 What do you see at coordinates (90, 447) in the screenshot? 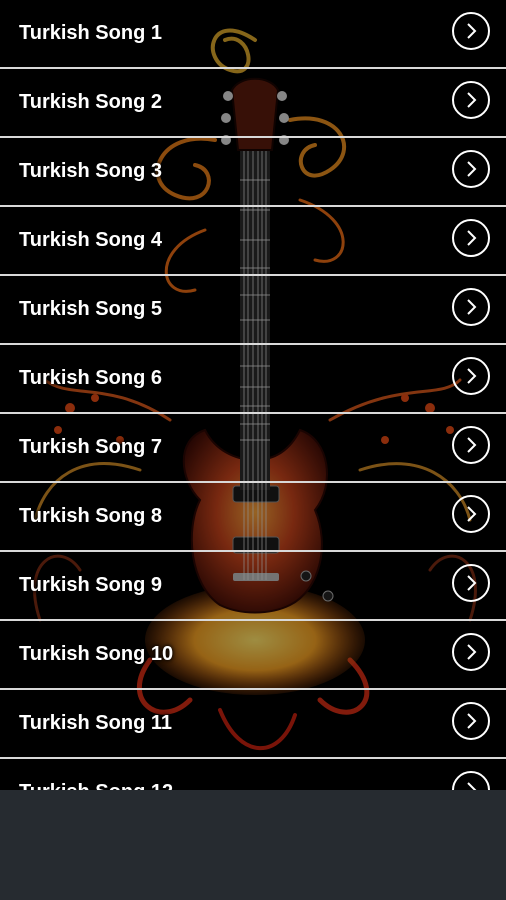
I see `song-title: Turkish Song 7` at bounding box center [90, 447].